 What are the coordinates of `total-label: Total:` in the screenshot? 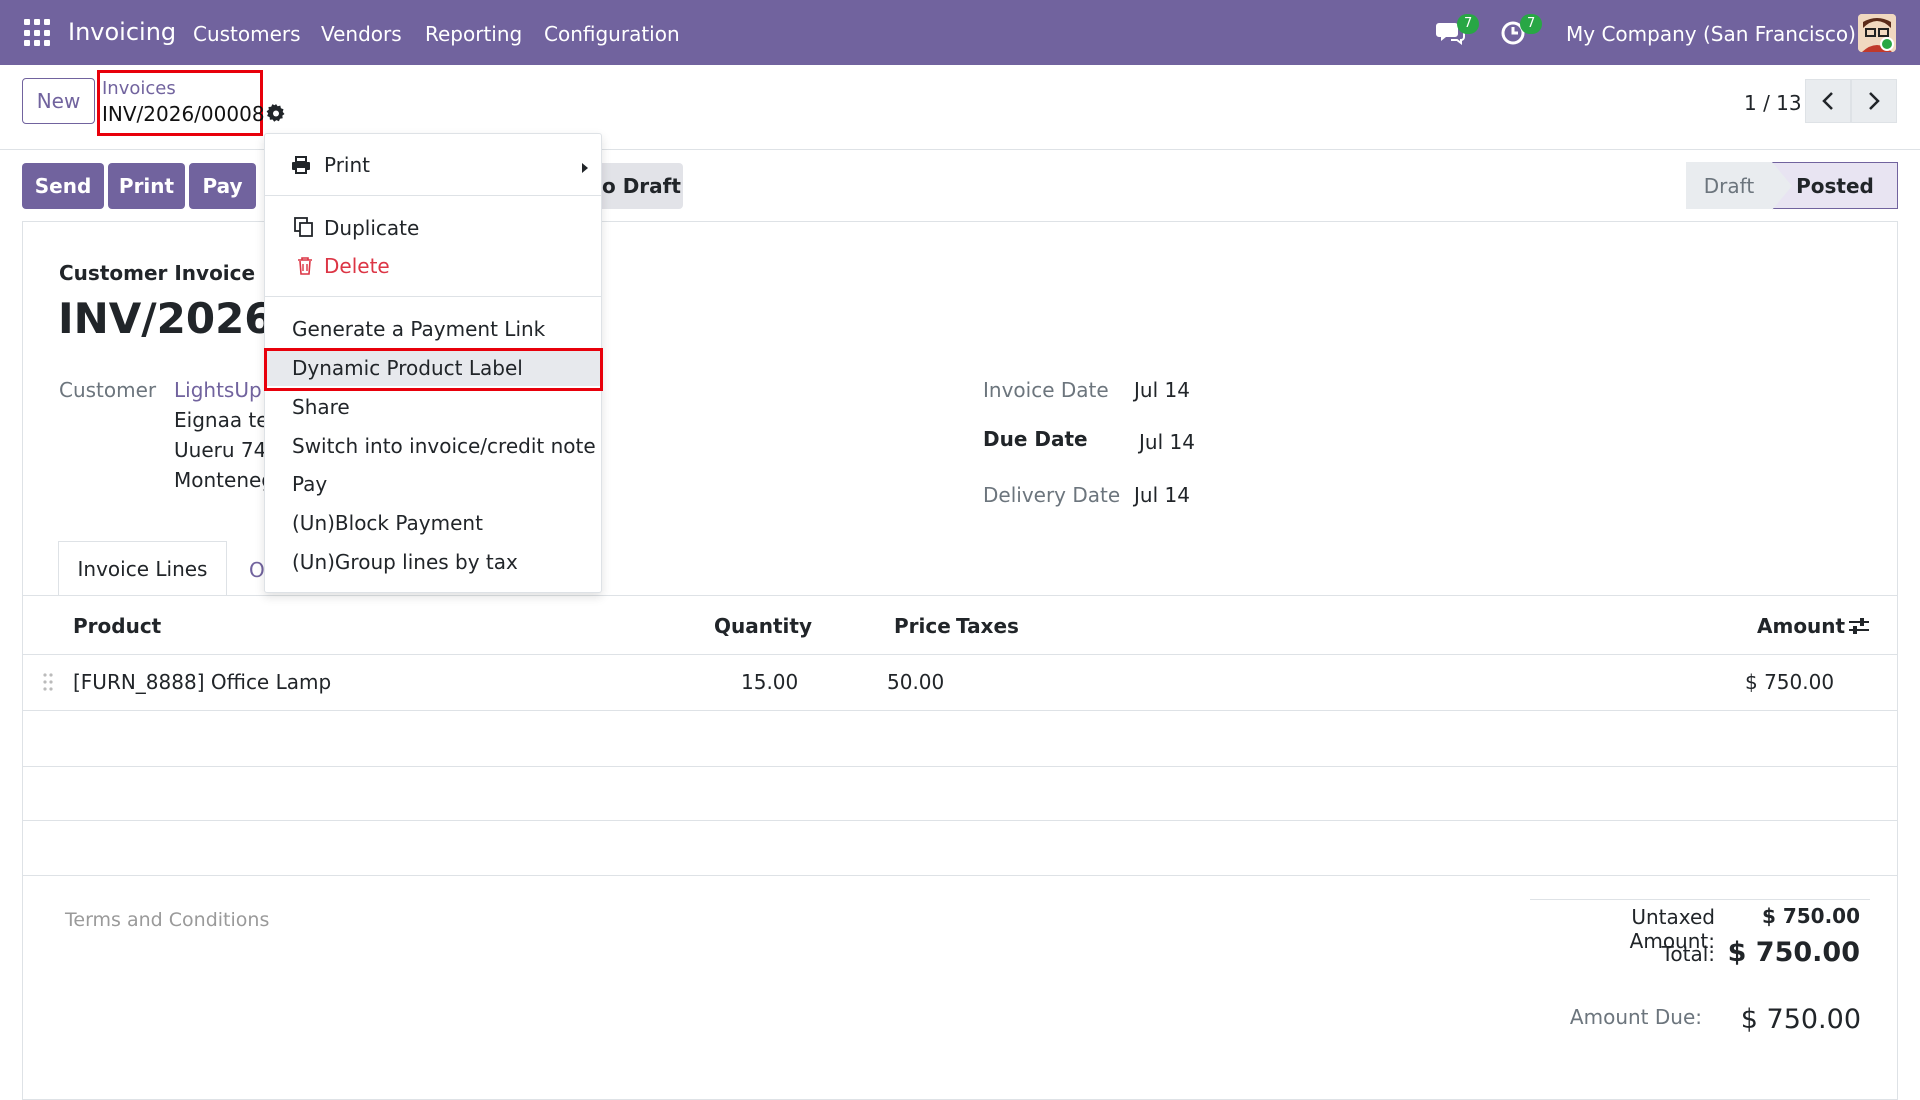 It's located at (1688, 954).